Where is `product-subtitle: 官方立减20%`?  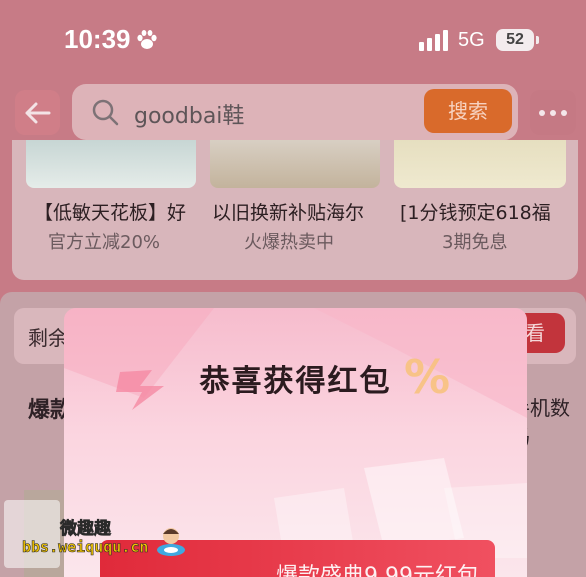
product-subtitle: 官方立减20% is located at coordinates (104, 242).